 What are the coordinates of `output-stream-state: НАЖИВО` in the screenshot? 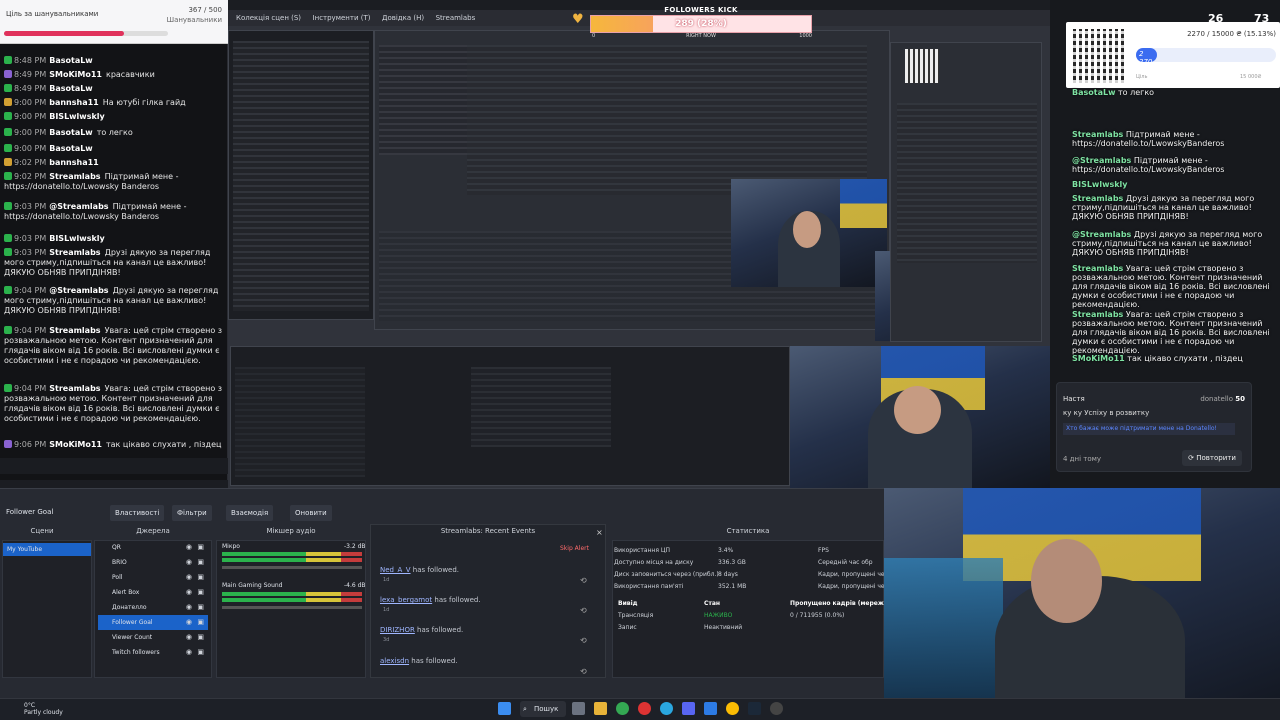 It's located at (718, 615).